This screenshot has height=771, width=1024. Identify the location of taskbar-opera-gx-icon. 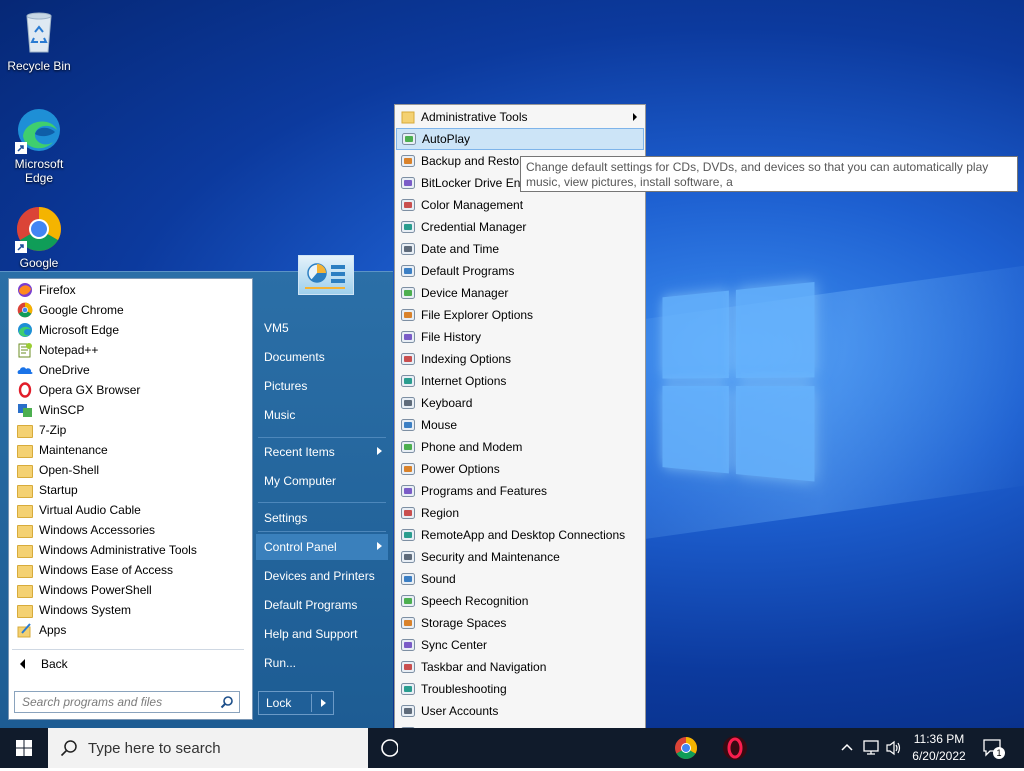
(735, 748).